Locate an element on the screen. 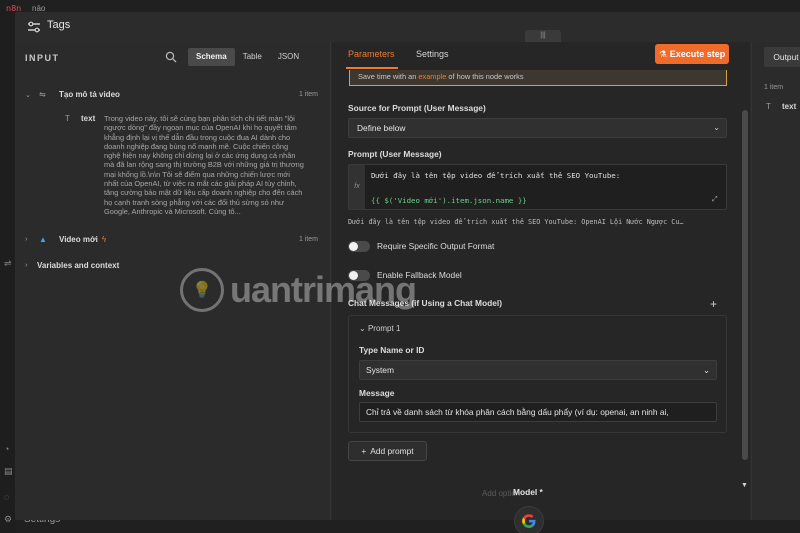 The image size is (800, 533). add-message-icon: + is located at coordinates (713, 304).